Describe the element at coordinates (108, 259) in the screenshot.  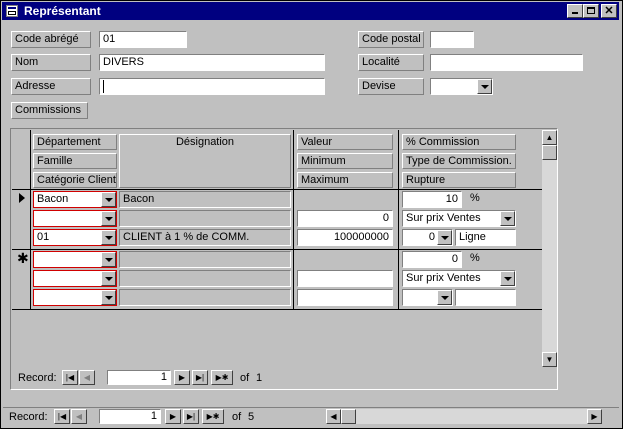
I see `r2-departement-dropdown-button` at that location.